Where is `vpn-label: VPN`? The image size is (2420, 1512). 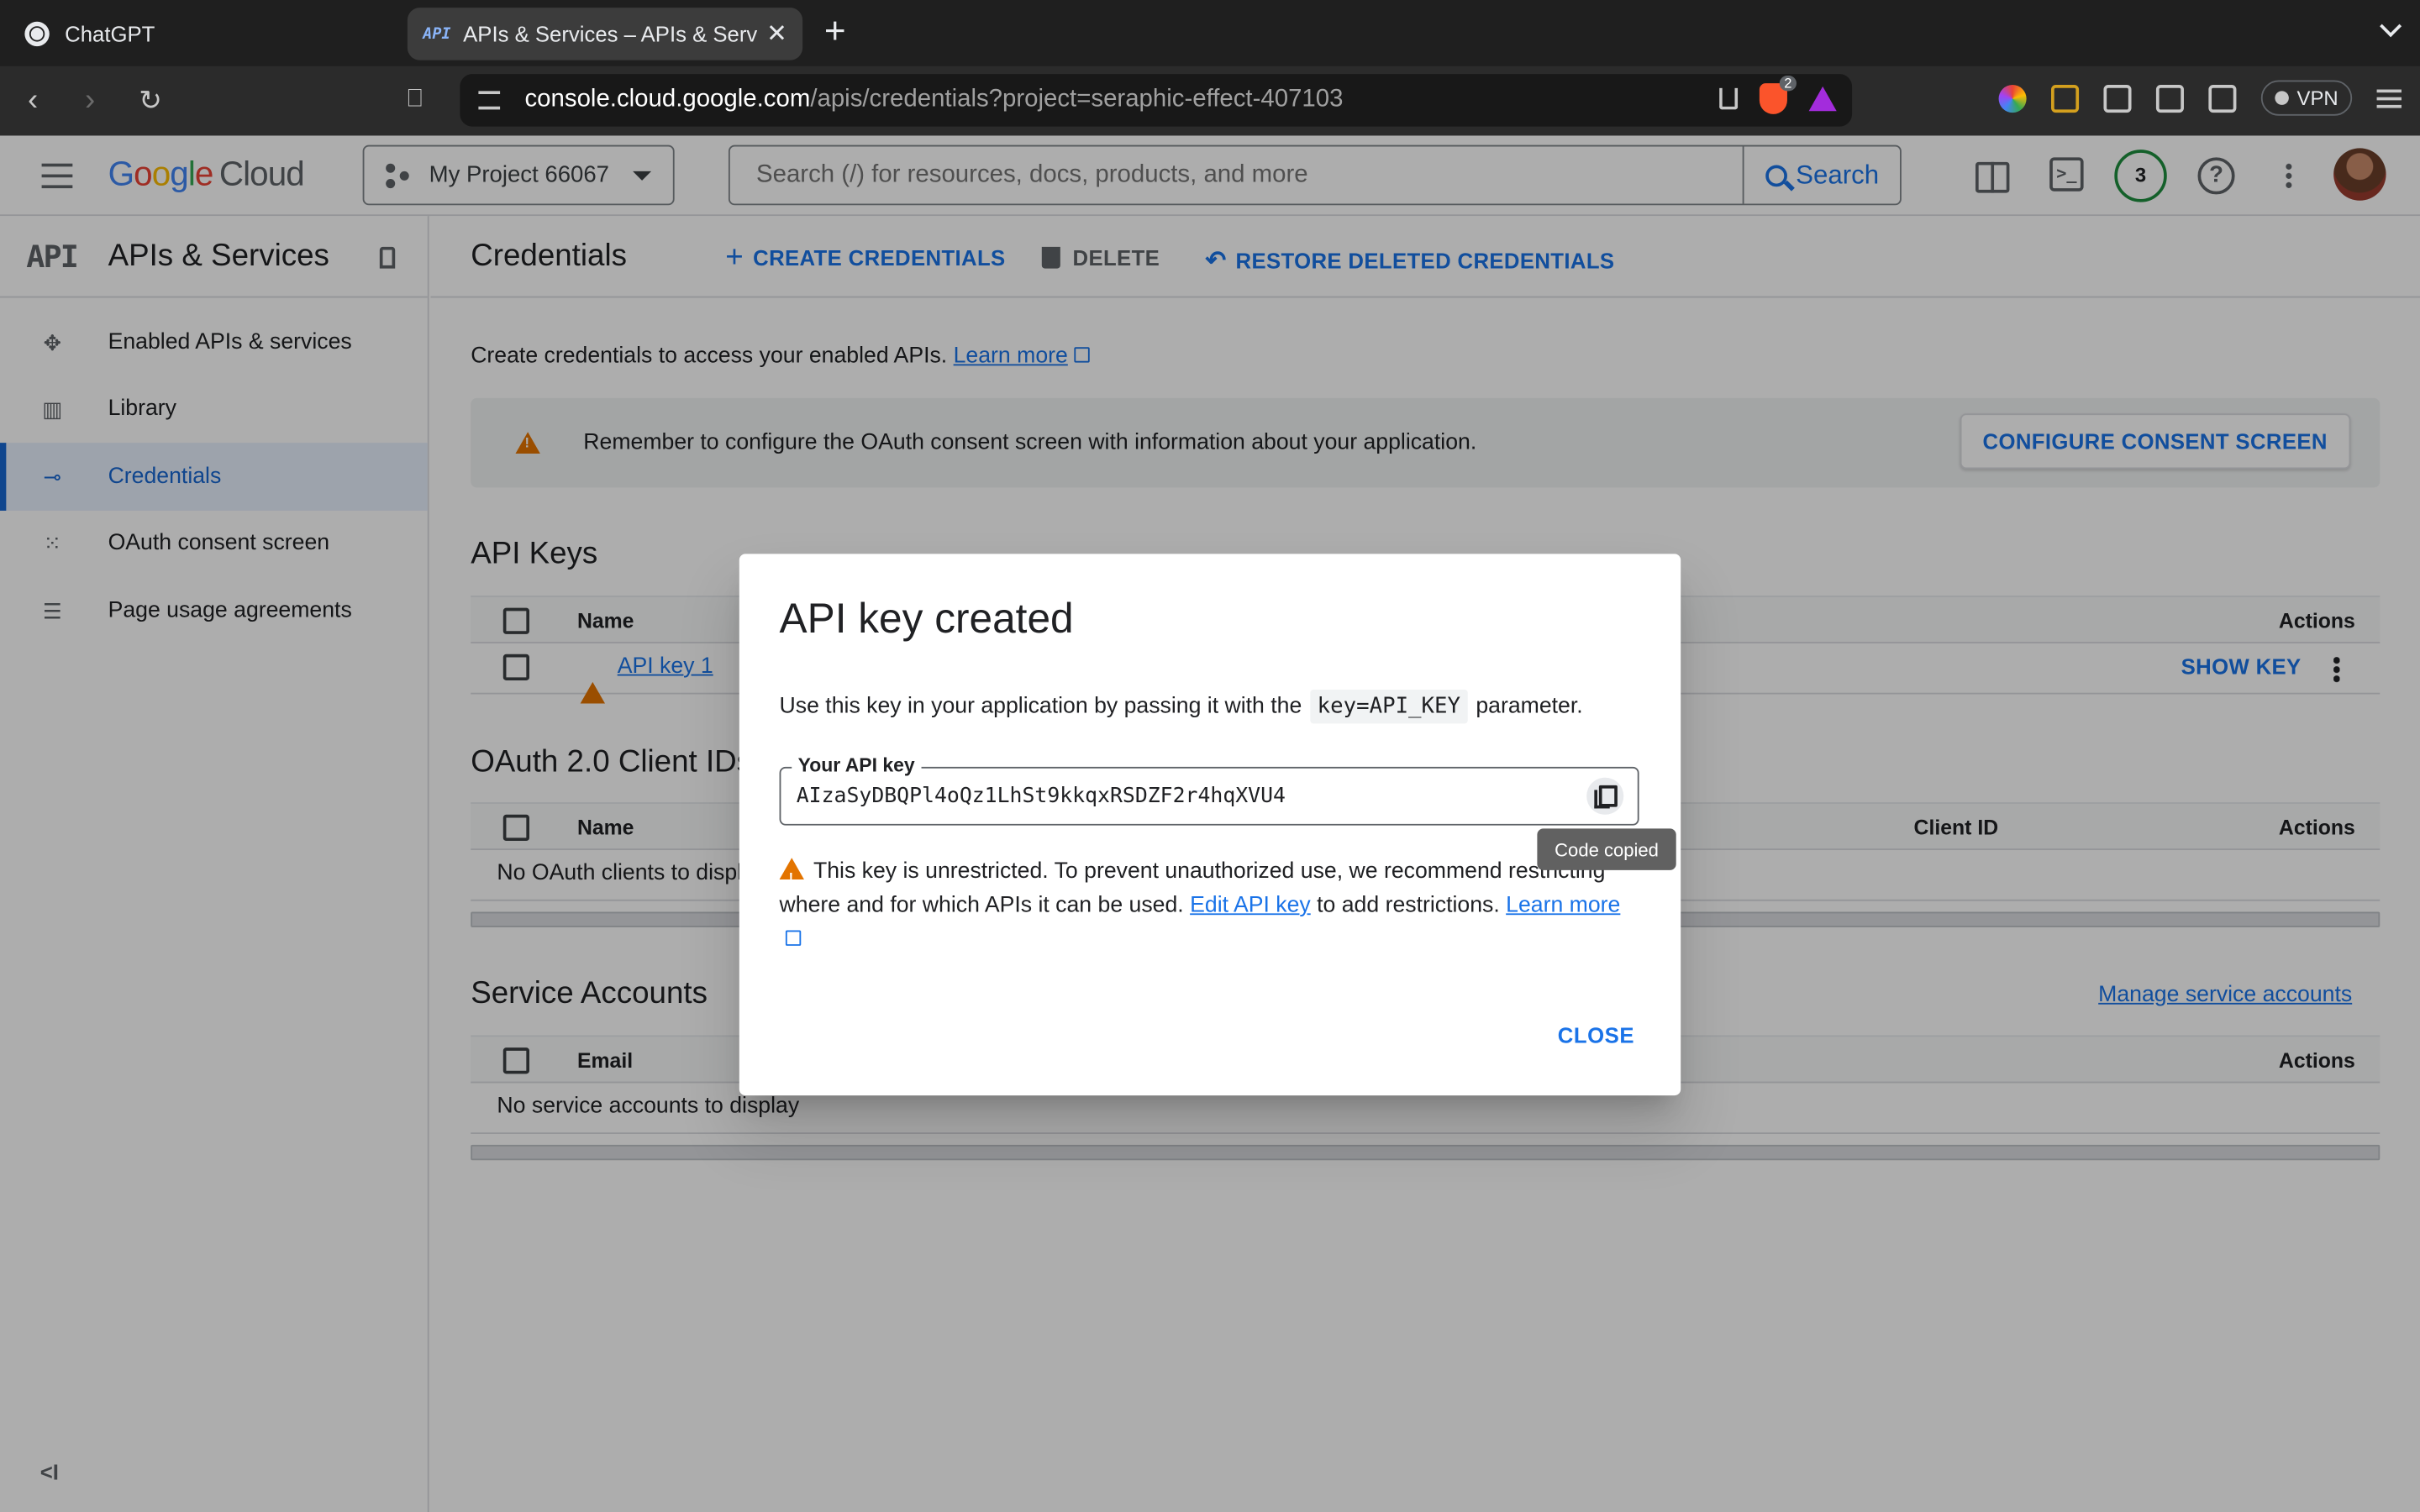 vpn-label: VPN is located at coordinates (2317, 98).